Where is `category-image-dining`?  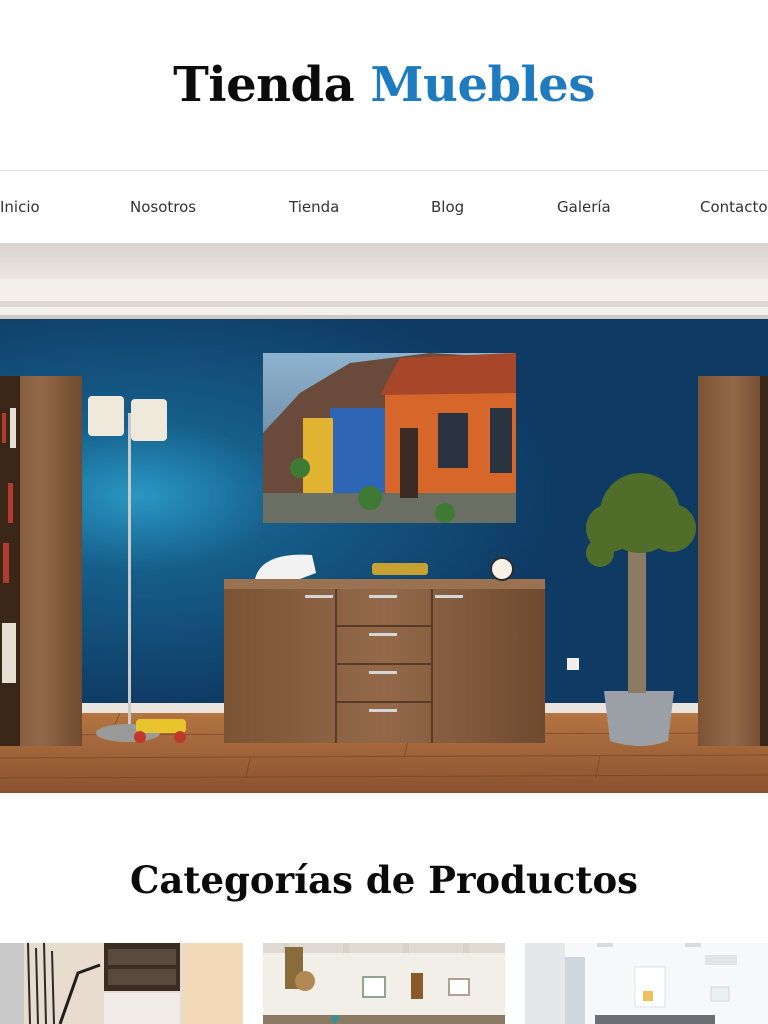
category-image-dining is located at coordinates (384, 983).